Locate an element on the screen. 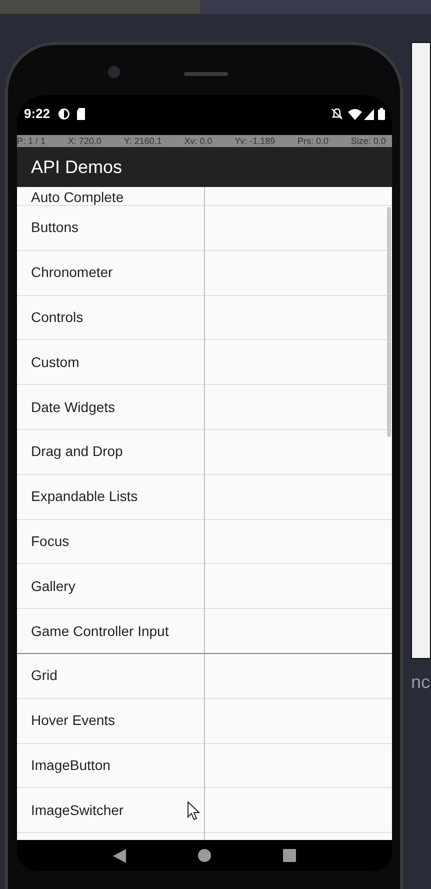 The width and height of the screenshot is (431, 889). pointer-value: Xv: 0.0 is located at coordinates (198, 141).